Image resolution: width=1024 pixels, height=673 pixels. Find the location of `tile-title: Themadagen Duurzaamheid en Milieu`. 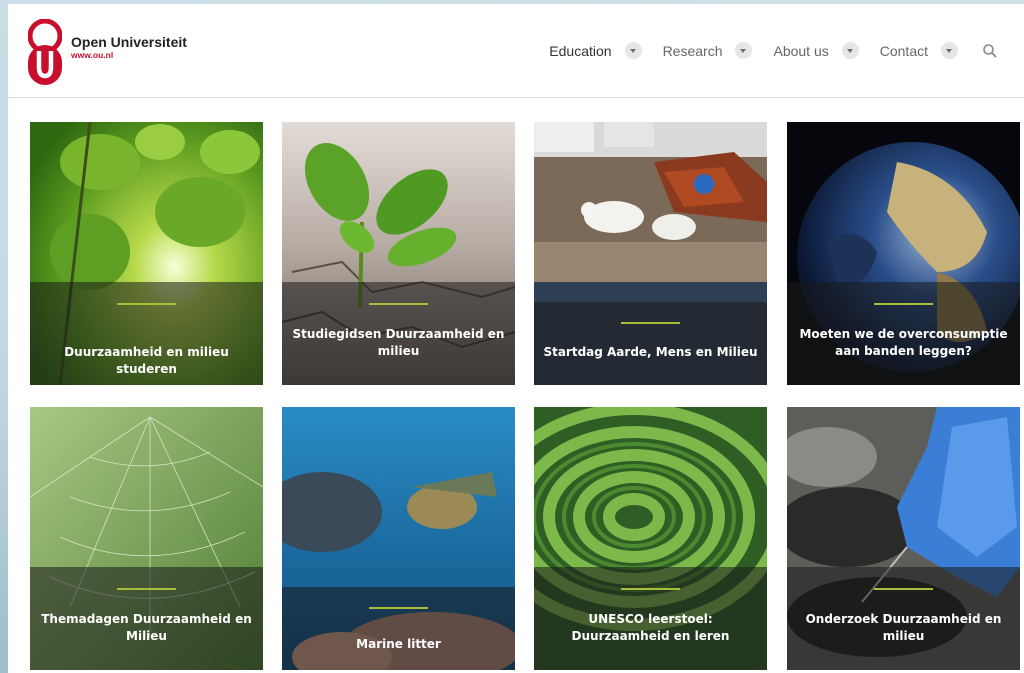

tile-title: Themadagen Duurzaamheid en Milieu is located at coordinates (146, 627).